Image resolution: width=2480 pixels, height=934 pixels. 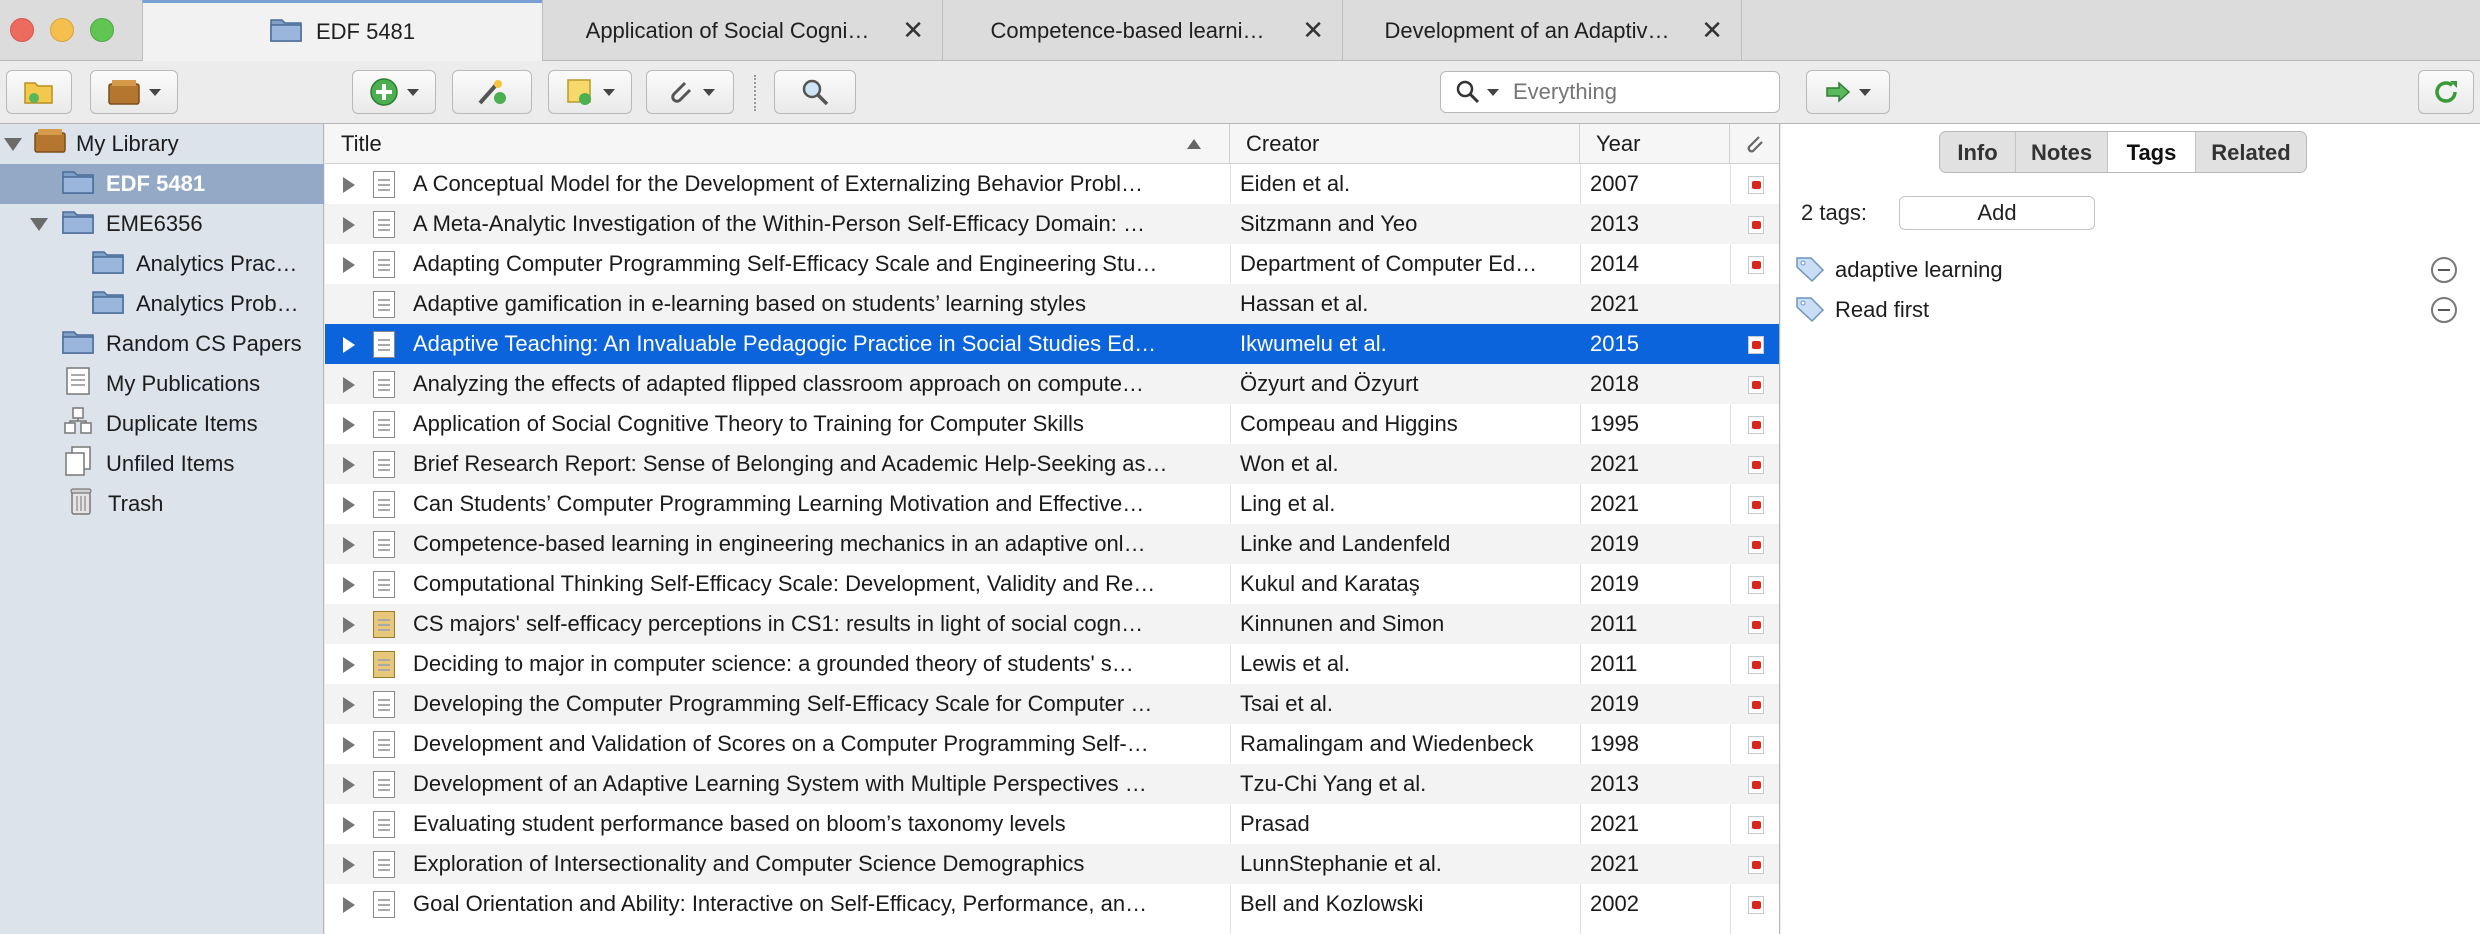 I want to click on sidebar-item-random-cs-papers: Random CS Papers, so click(x=162, y=344).